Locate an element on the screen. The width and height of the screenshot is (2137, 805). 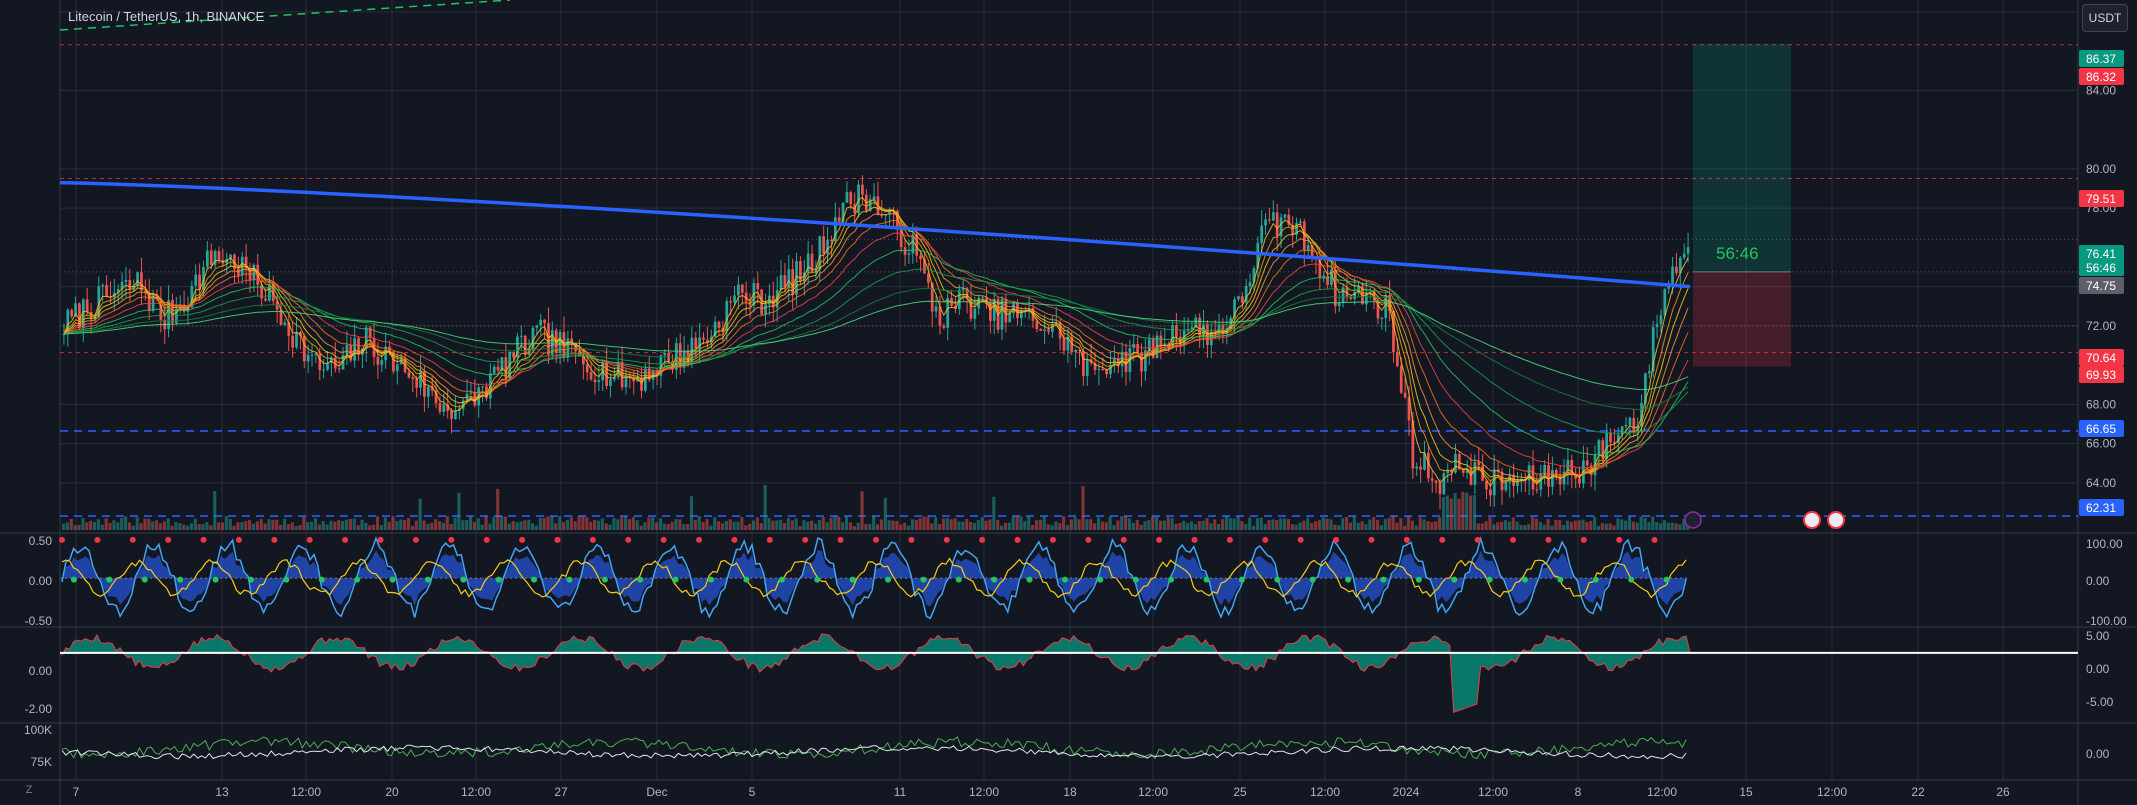
currency-button: USDT is located at coordinates (2105, 18).